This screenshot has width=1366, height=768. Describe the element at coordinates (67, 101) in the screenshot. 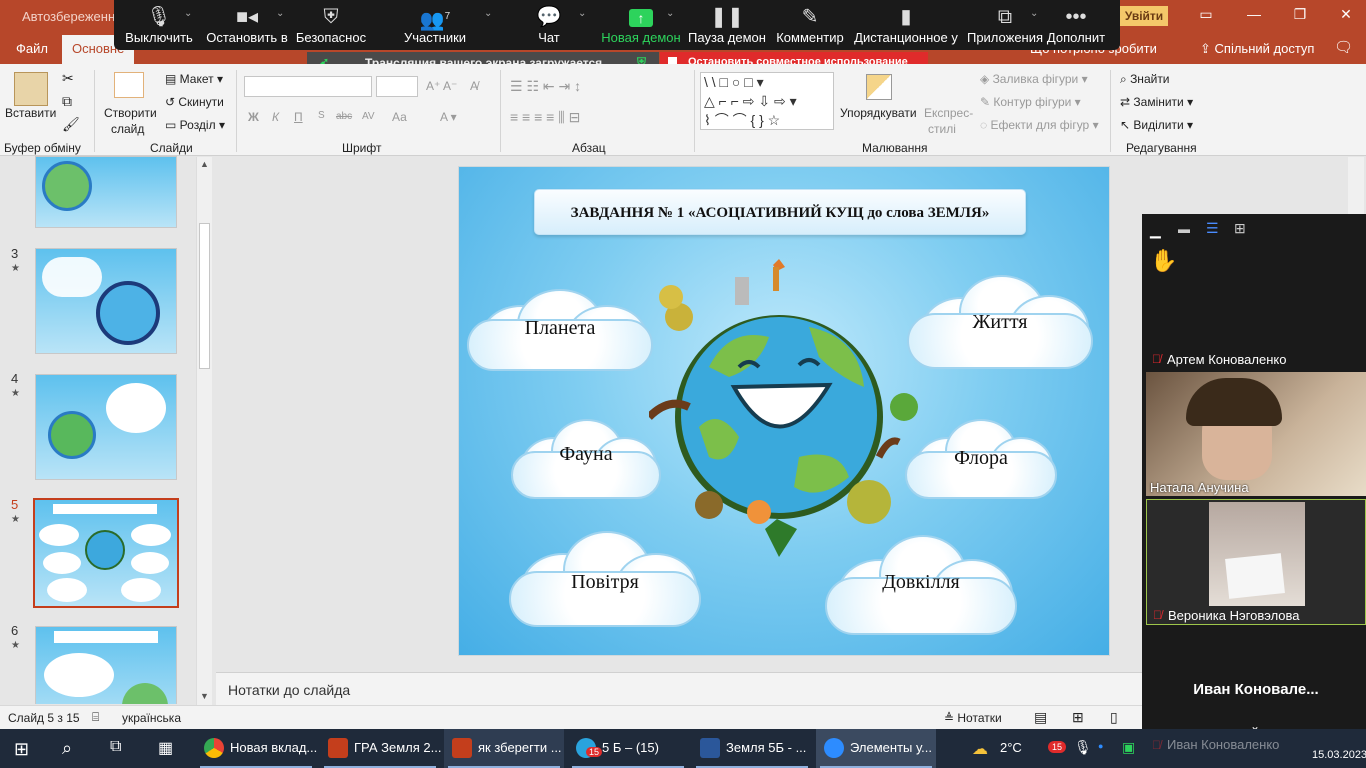

I see `copy-icon: ⧉` at that location.